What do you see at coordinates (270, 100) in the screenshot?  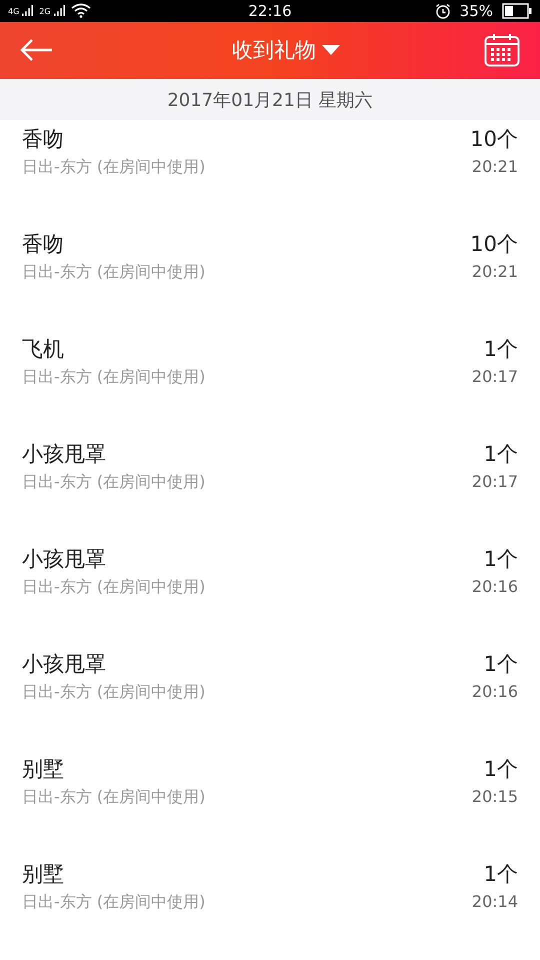 I see `date-heading: 2017年01月21日 星期六` at bounding box center [270, 100].